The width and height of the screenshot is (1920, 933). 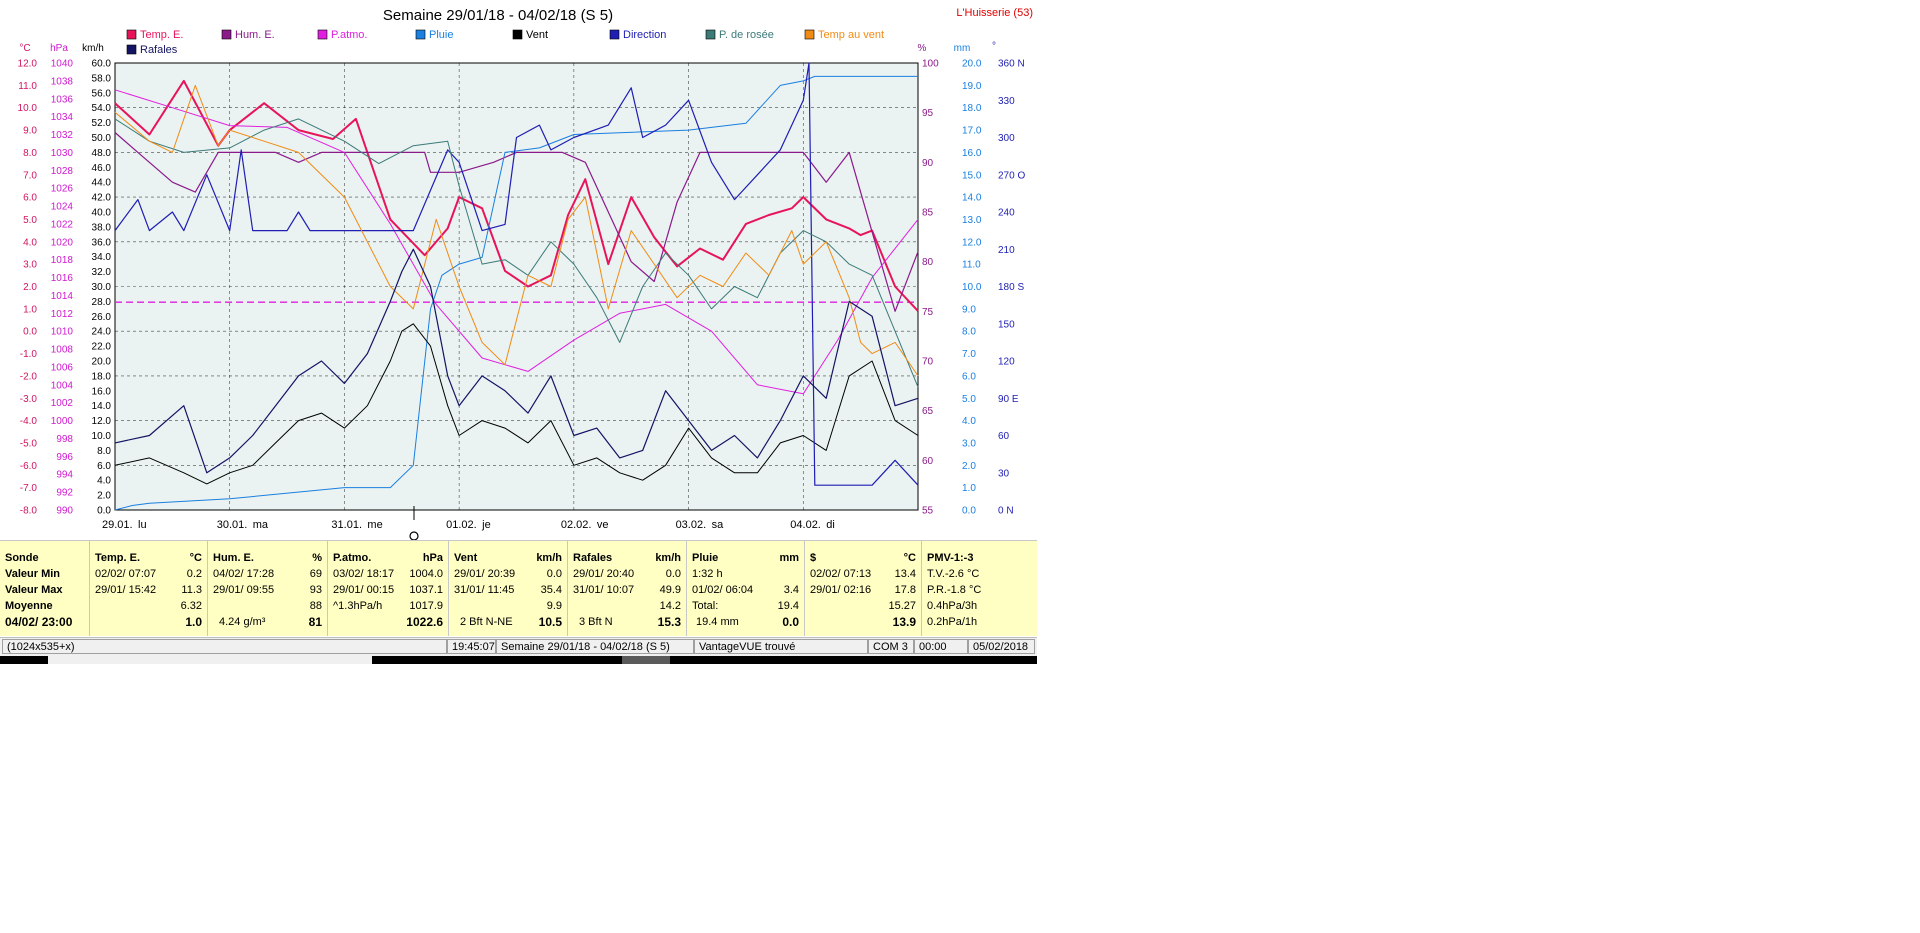 I want to click on tick-temp-6: 6.0, so click(x=30, y=198).